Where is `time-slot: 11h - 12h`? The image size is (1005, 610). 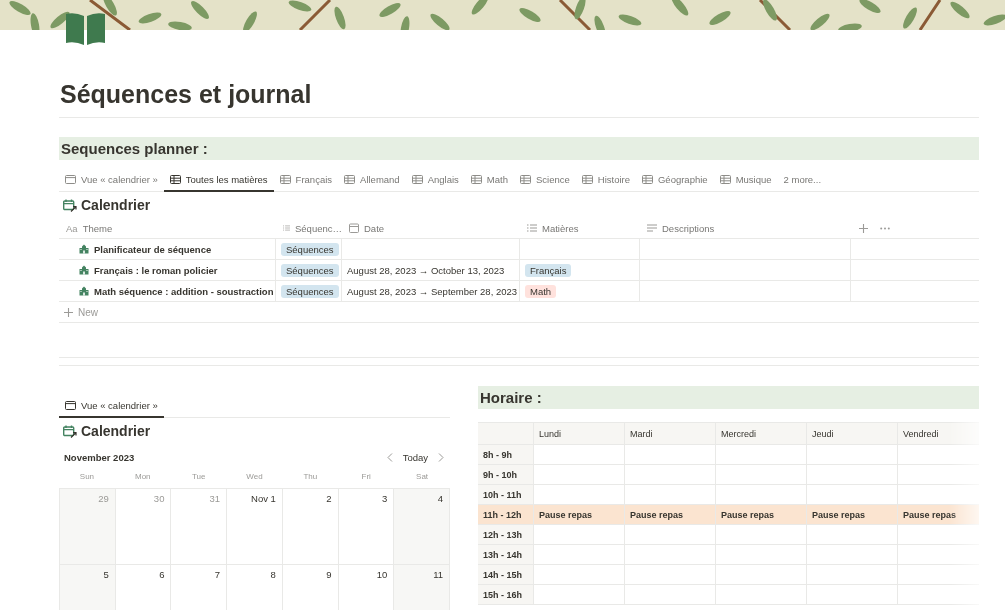
time-slot: 11h - 12h is located at coordinates (506, 515).